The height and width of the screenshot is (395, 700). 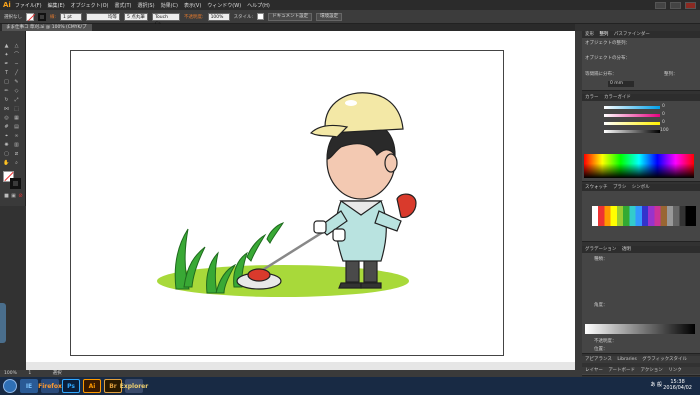 What do you see at coordinates (664, 130) in the screenshot?
I see `k-value: 100` at bounding box center [664, 130].